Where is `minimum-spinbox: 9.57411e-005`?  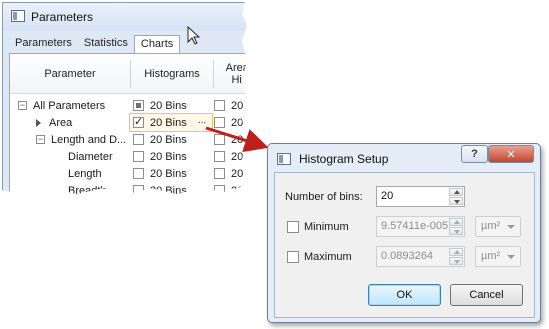 minimum-spinbox: 9.57411e-005 is located at coordinates (420, 226).